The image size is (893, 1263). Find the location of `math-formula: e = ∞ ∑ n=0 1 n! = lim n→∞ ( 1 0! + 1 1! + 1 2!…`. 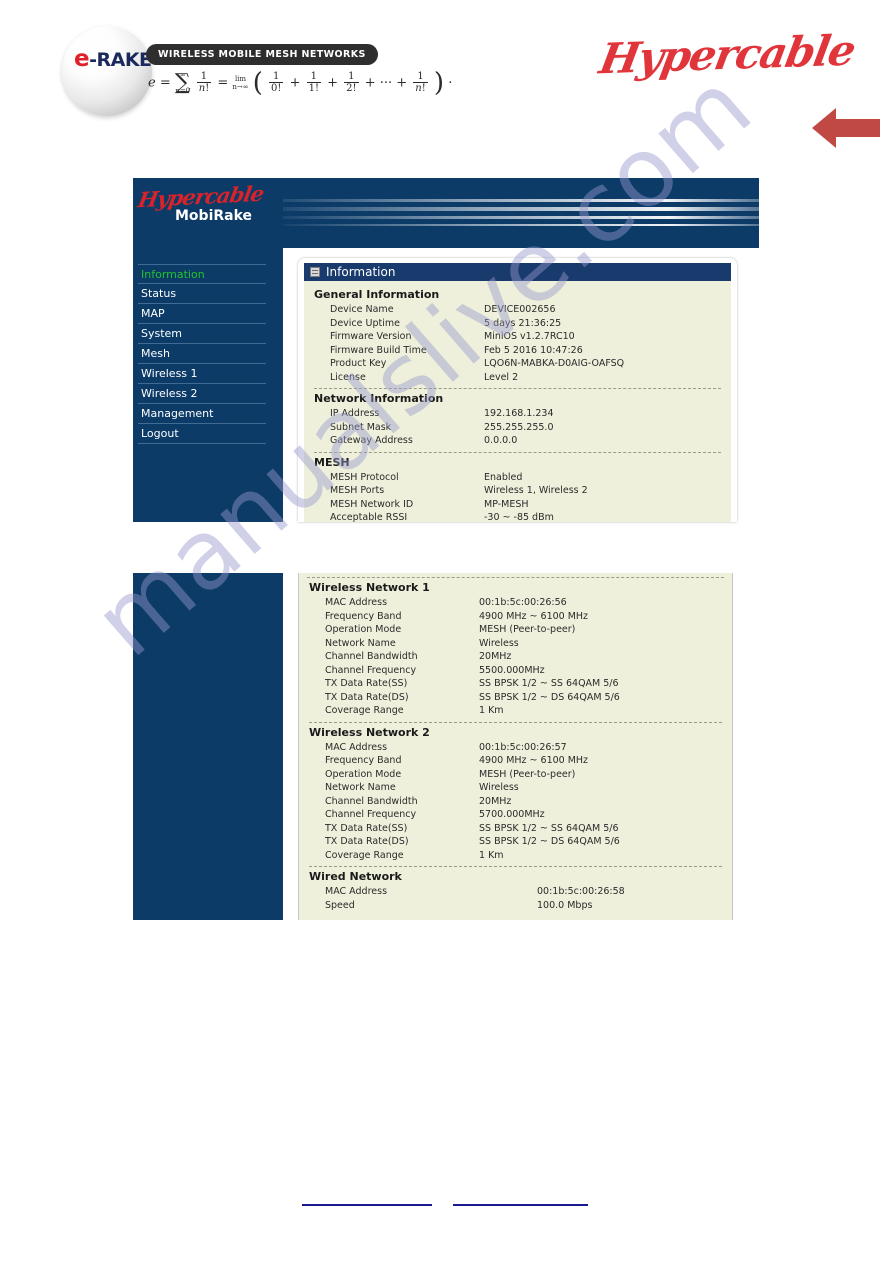

math-formula: e = ∞ ∑ n=0 1 n! = lim n→∞ ( 1 0! + 1 1! + 1 2!… is located at coordinates (300, 83).